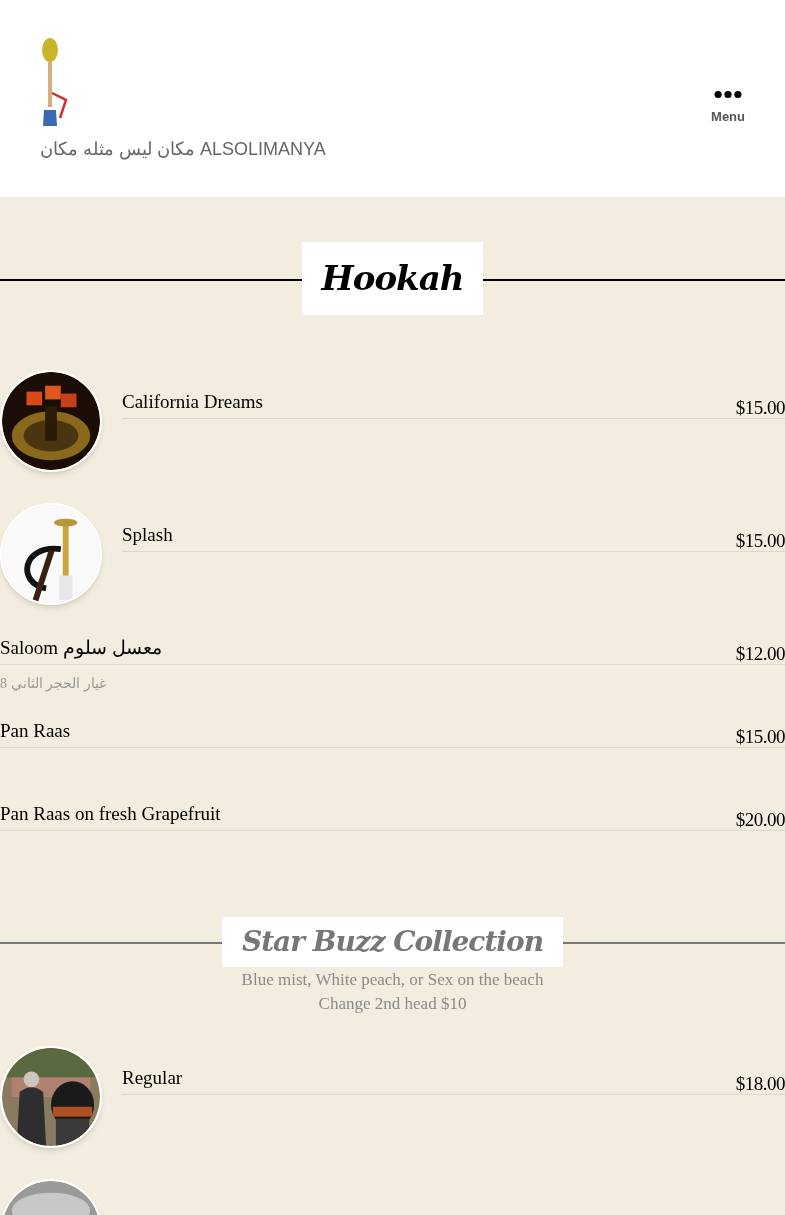 This screenshot has width=785, height=1215. I want to click on item-name: California Dreams, so click(192, 402).